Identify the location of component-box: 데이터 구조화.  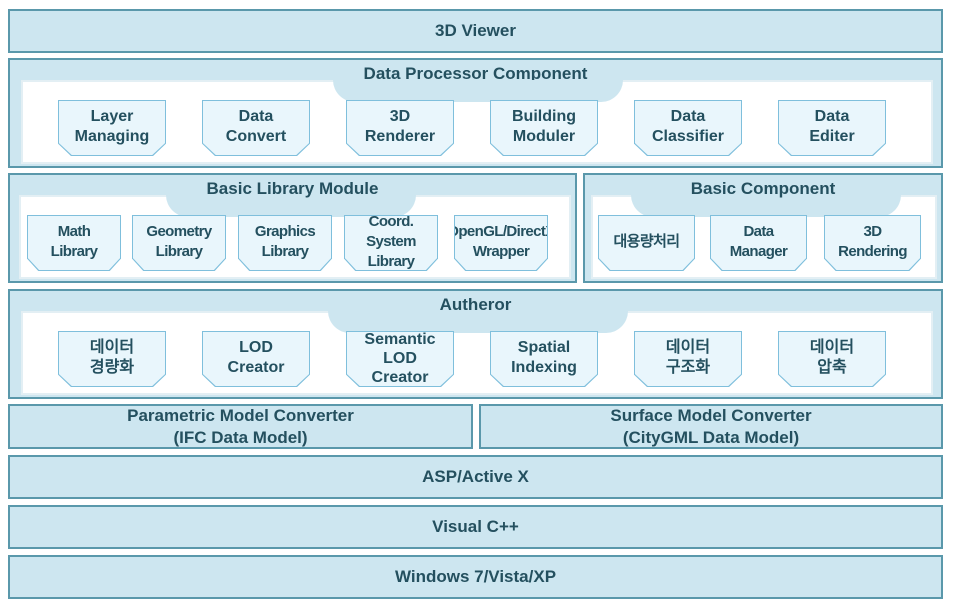
(688, 359).